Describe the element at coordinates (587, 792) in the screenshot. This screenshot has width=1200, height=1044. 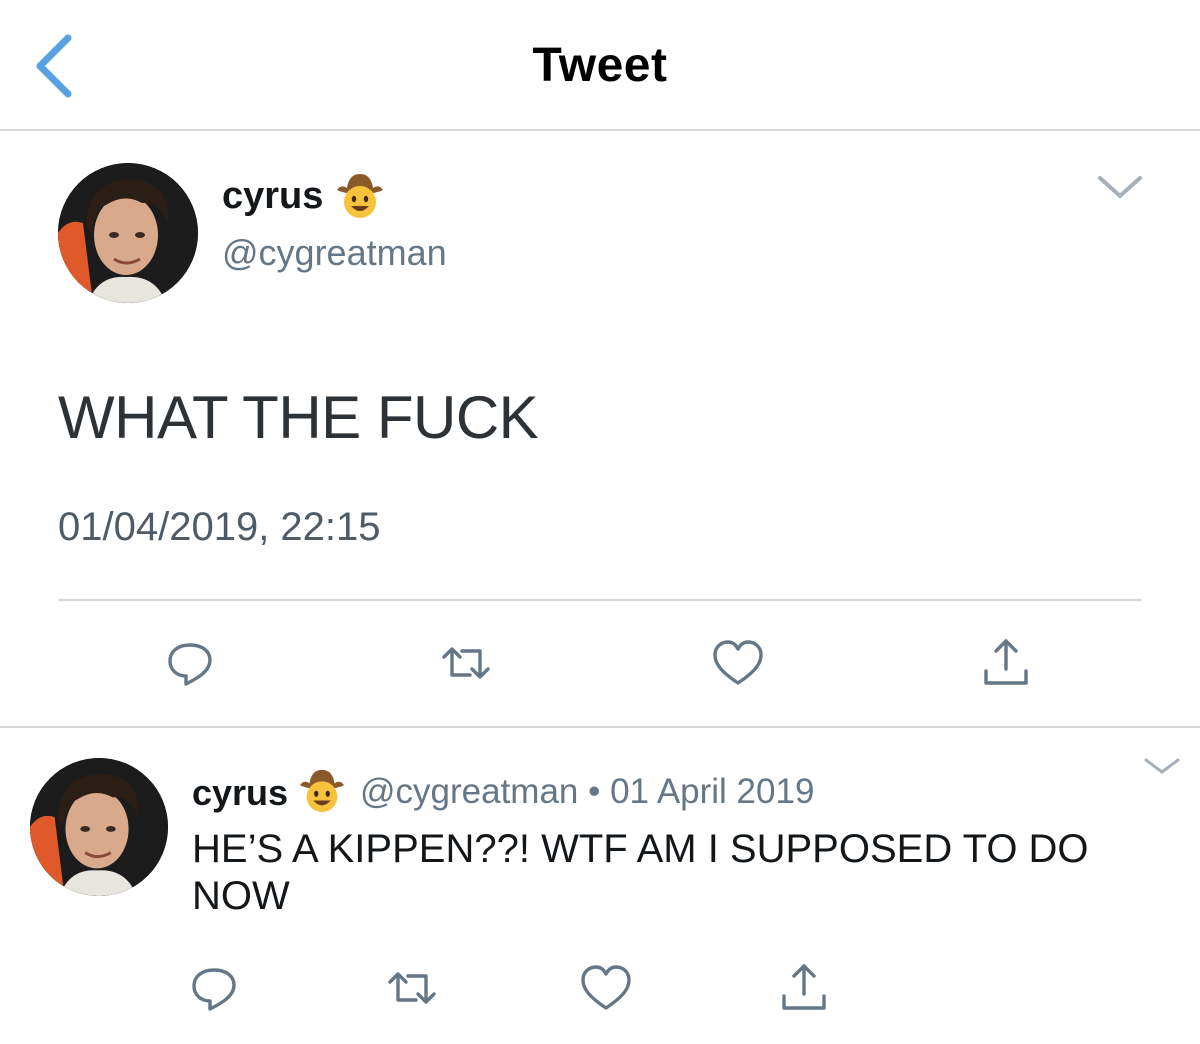
I see `tweet-meta: @cygreatman • 01 April 2019` at that location.